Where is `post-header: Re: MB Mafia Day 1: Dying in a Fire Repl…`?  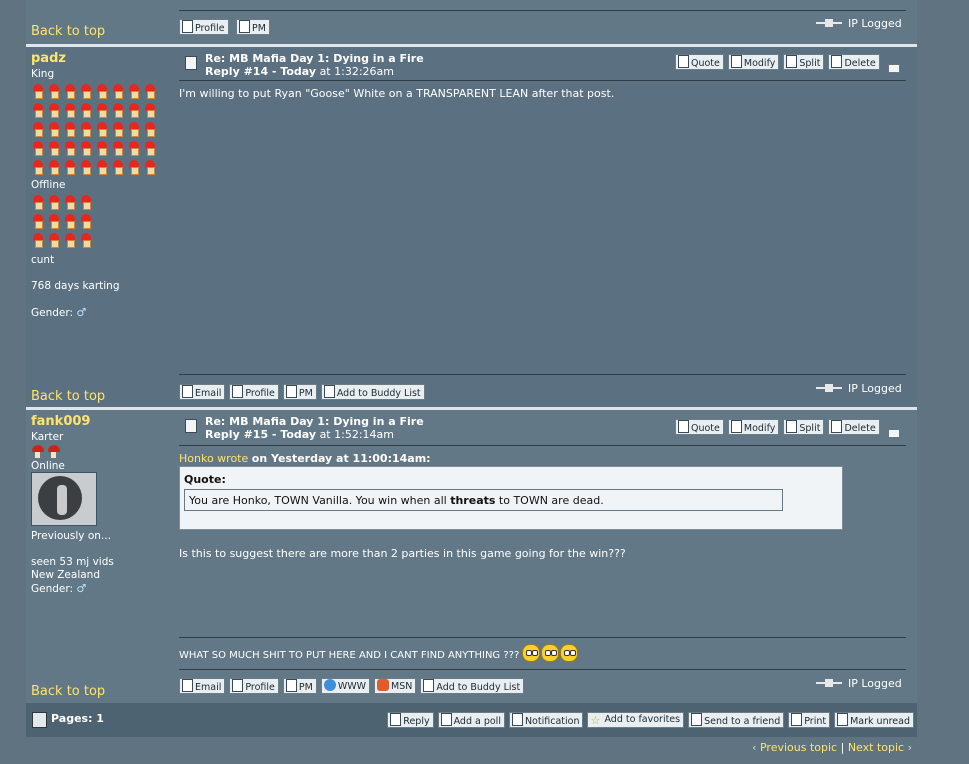 post-header: Re: MB Mafia Day 1: Dying in a Fire Repl… is located at coordinates (314, 65).